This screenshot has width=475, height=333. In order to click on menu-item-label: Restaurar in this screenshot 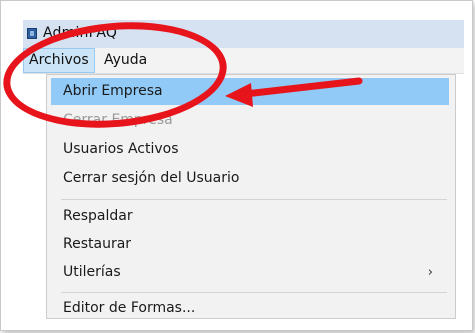, I will do `click(97, 244)`.